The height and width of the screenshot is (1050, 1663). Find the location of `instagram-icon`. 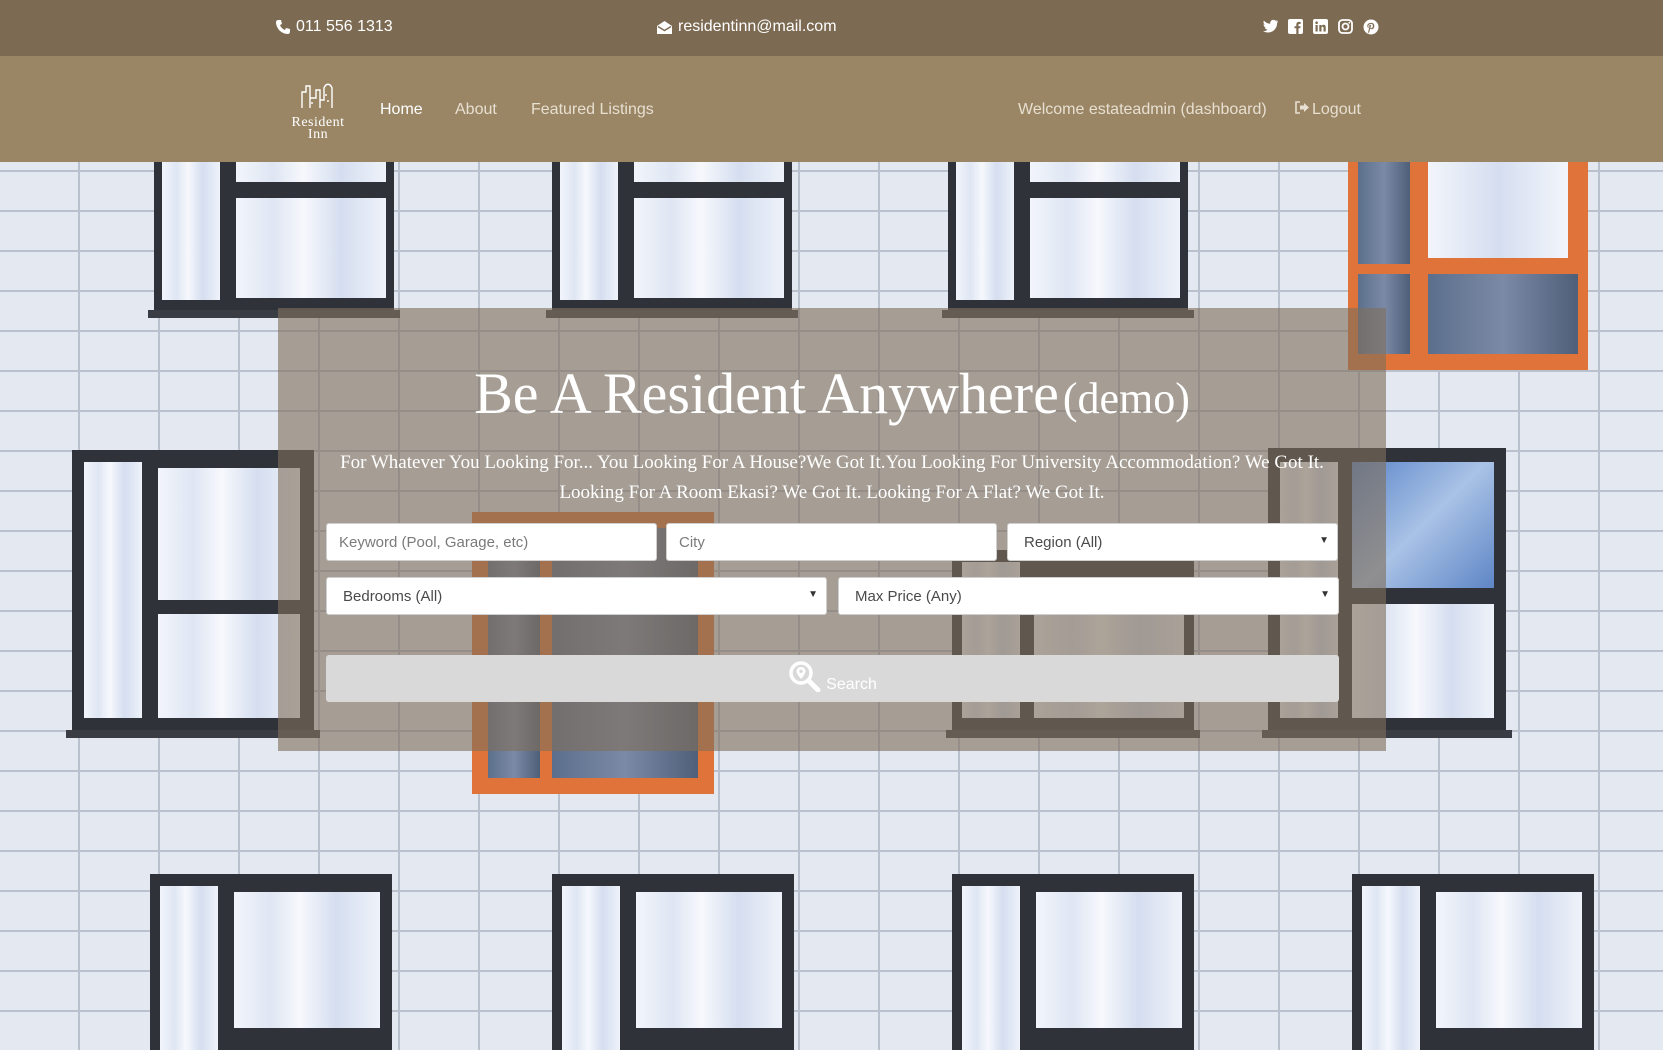

instagram-icon is located at coordinates (1345, 26).